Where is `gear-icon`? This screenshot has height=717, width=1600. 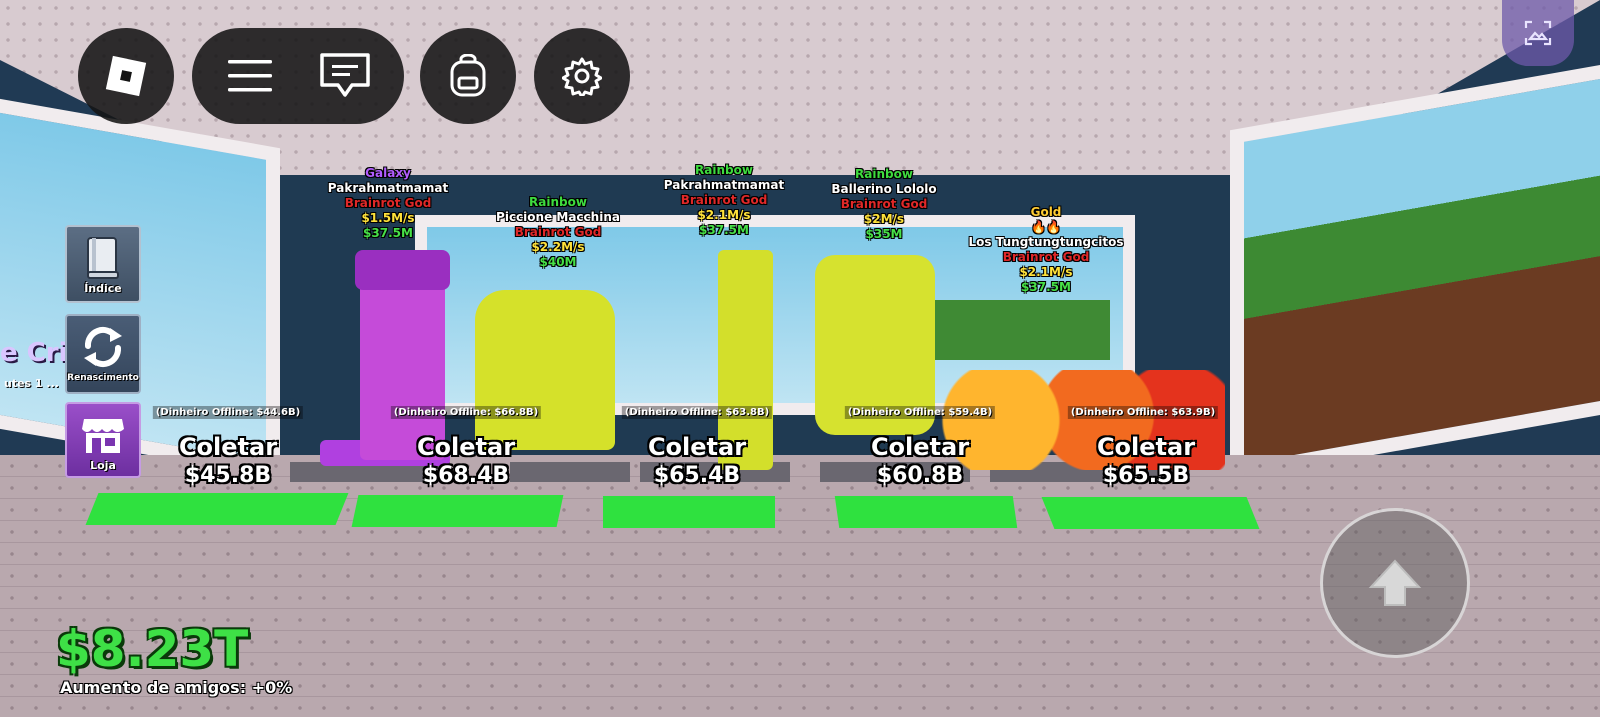 gear-icon is located at coordinates (582, 76).